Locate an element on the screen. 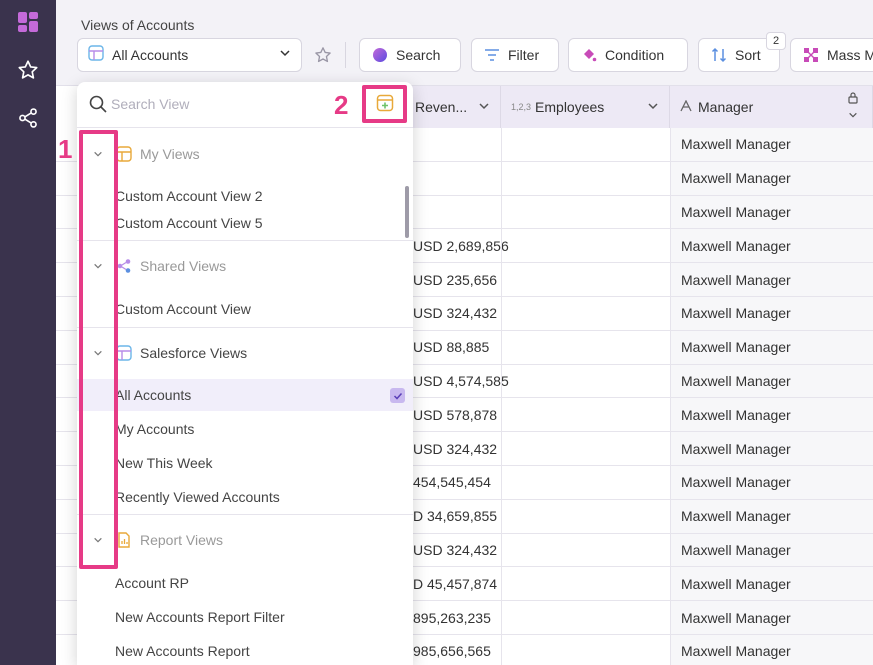  mass-update-label: Mass M is located at coordinates (850, 55).